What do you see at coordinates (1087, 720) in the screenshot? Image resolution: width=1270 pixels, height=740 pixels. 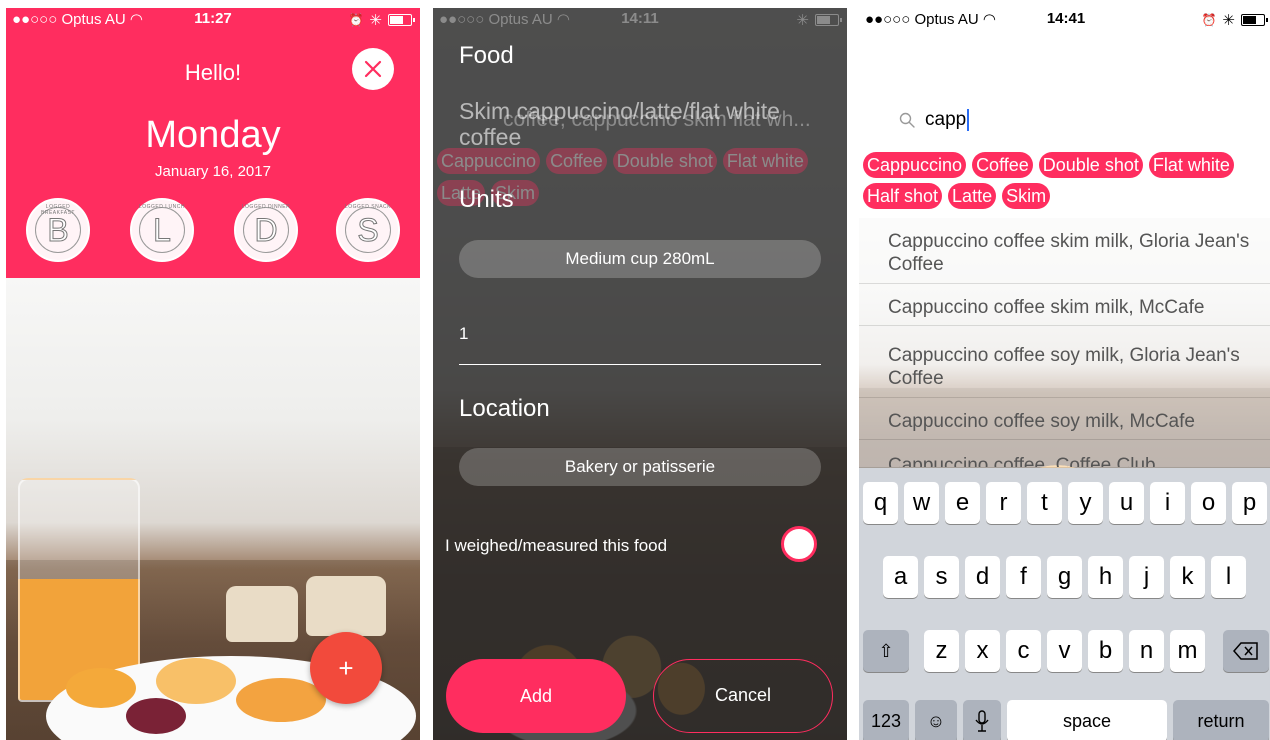 I see `space-key: space` at bounding box center [1087, 720].